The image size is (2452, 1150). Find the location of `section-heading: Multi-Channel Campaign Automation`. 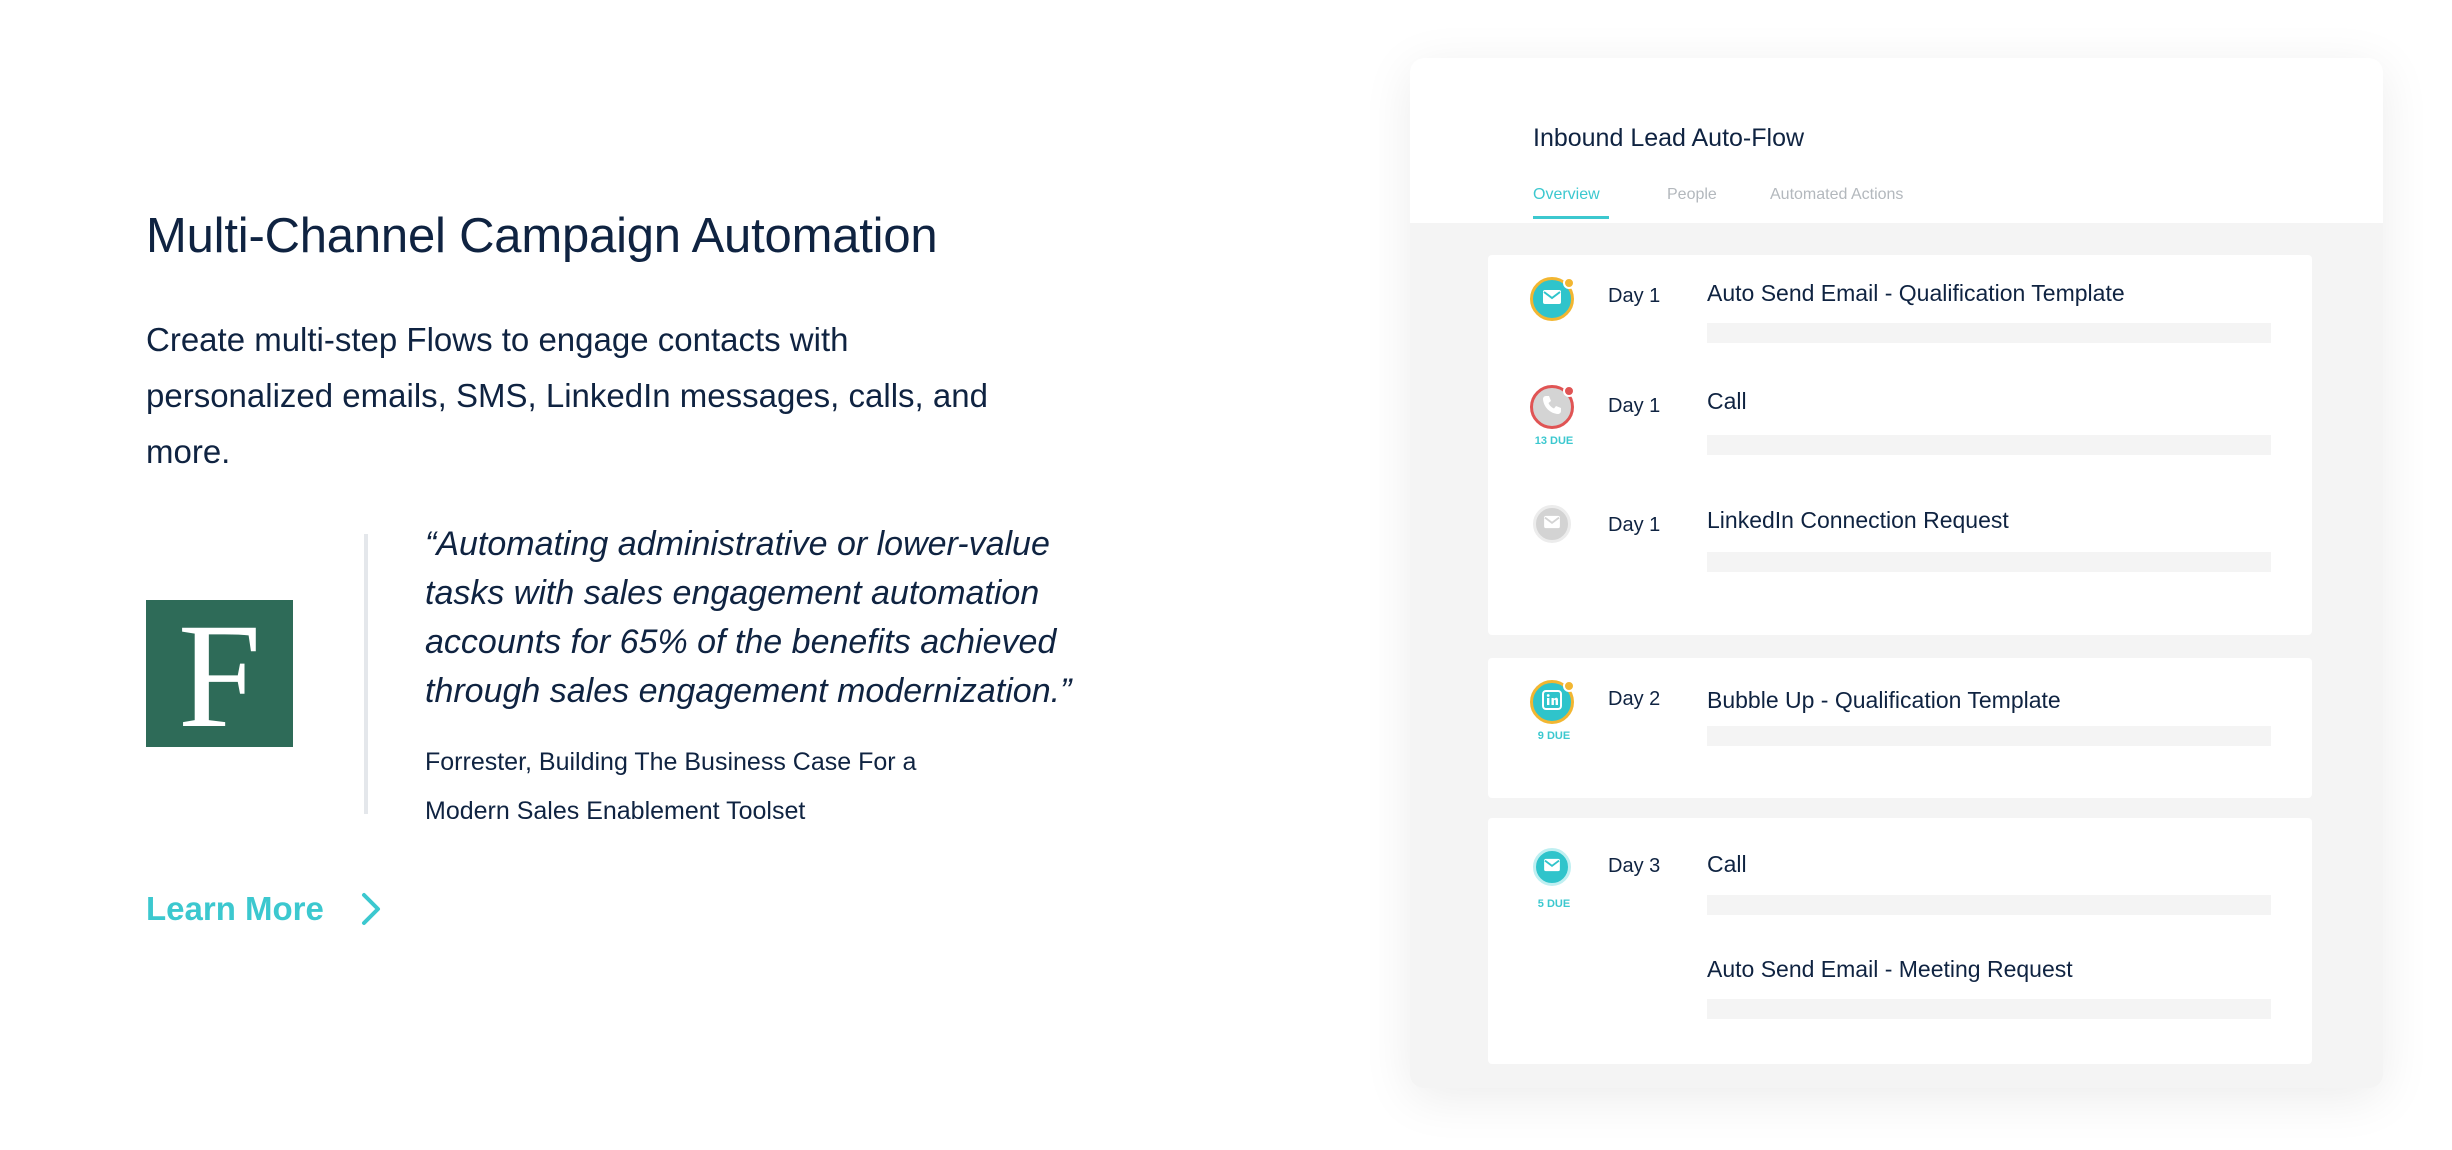

section-heading: Multi-Channel Campaign Automation is located at coordinates (542, 236).